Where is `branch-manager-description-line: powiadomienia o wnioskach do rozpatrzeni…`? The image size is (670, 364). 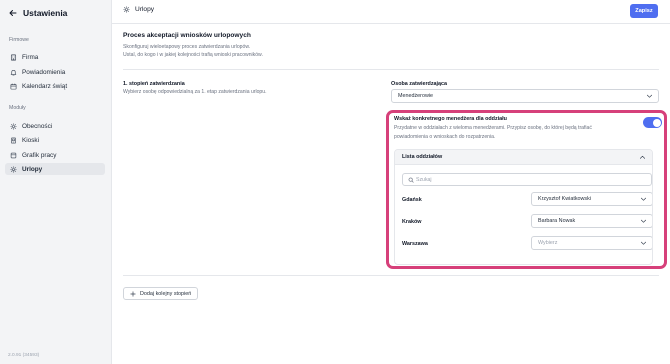
branch-manager-description-line: powiadomienia o wnioskach do rozpatrzeni… is located at coordinates (445, 136).